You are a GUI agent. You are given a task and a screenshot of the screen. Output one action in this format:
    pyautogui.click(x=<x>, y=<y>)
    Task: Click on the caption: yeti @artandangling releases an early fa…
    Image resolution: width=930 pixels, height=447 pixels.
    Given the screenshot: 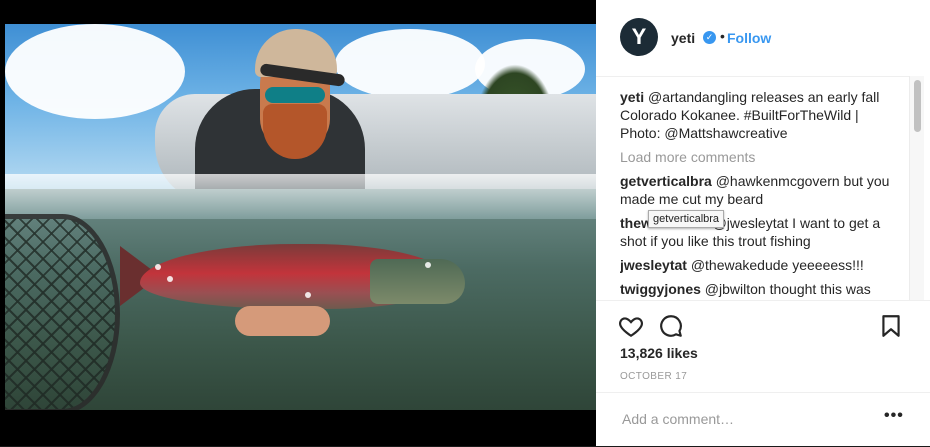 What is the action you would take?
    pyautogui.click(x=755, y=115)
    